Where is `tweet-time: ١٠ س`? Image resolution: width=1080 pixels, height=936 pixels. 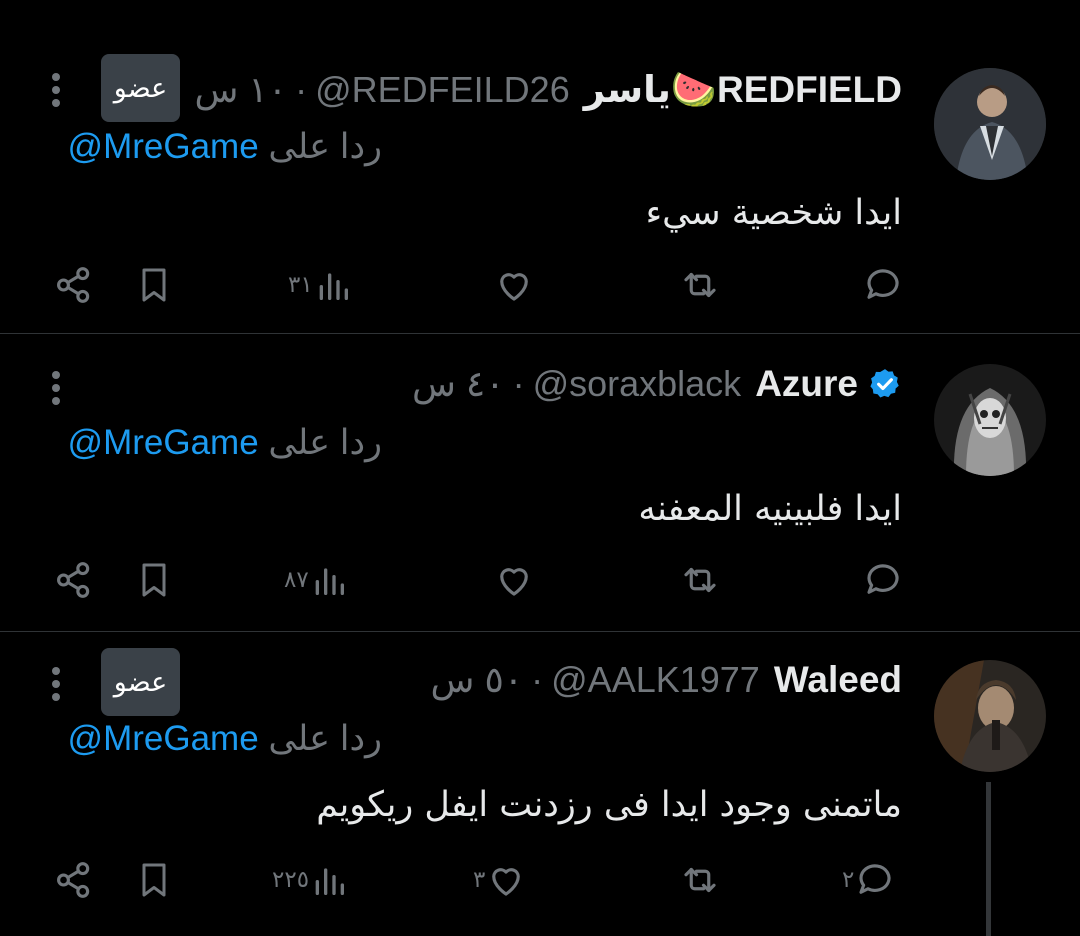 tweet-time: ١٠ س is located at coordinates (240, 90).